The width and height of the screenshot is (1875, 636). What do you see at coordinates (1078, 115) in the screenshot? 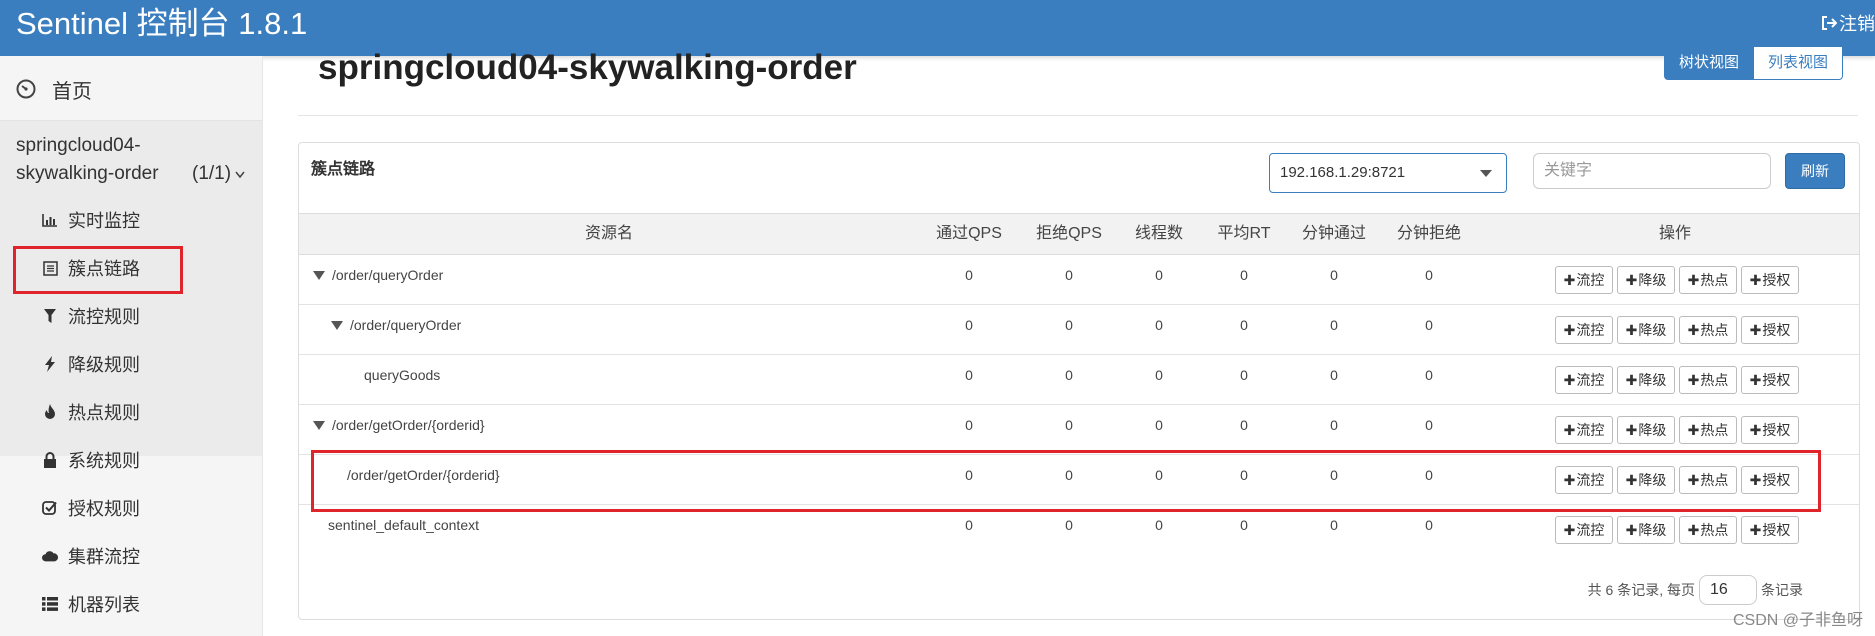
I see `divider` at bounding box center [1078, 115].